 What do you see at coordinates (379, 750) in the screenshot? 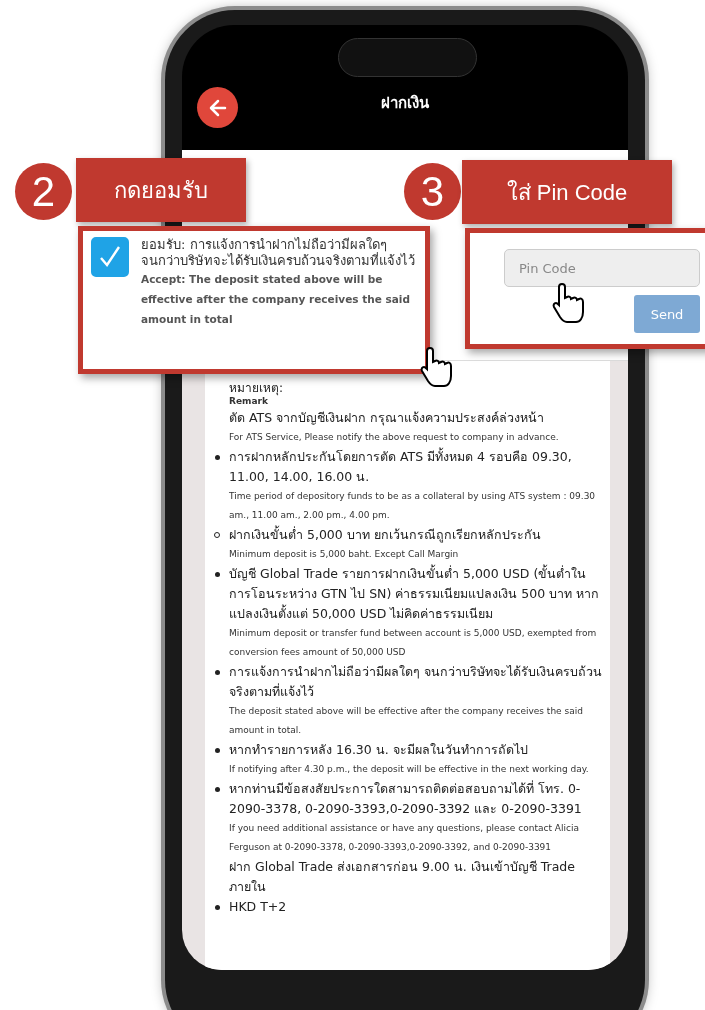
I see `note-text: หากทำรายการหลัง 16.30 น. จะมีผลในวันทำการถัดไป` at bounding box center [379, 750].